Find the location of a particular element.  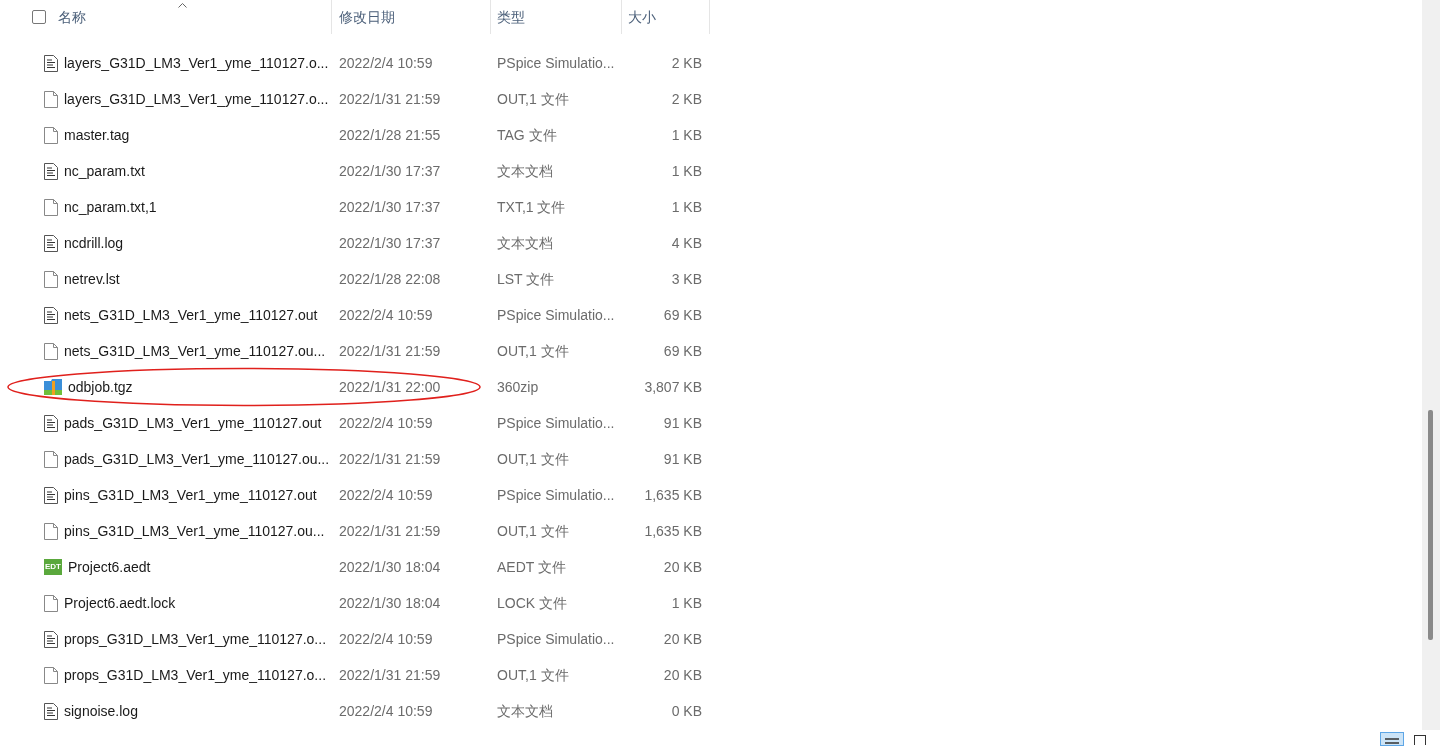

file-name: pins_G31D_LM3_Ver1_yme_110127.out is located at coordinates (190, 495).